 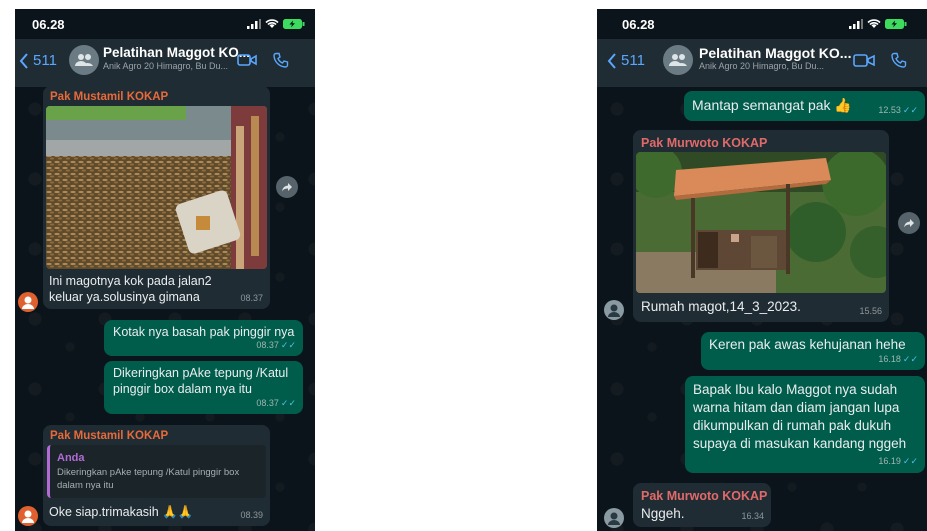 What do you see at coordinates (203, 338) in the screenshot?
I see `message-outgoing: Kotak nya basah pak pinggir nya 08.37 ✓✓` at bounding box center [203, 338].